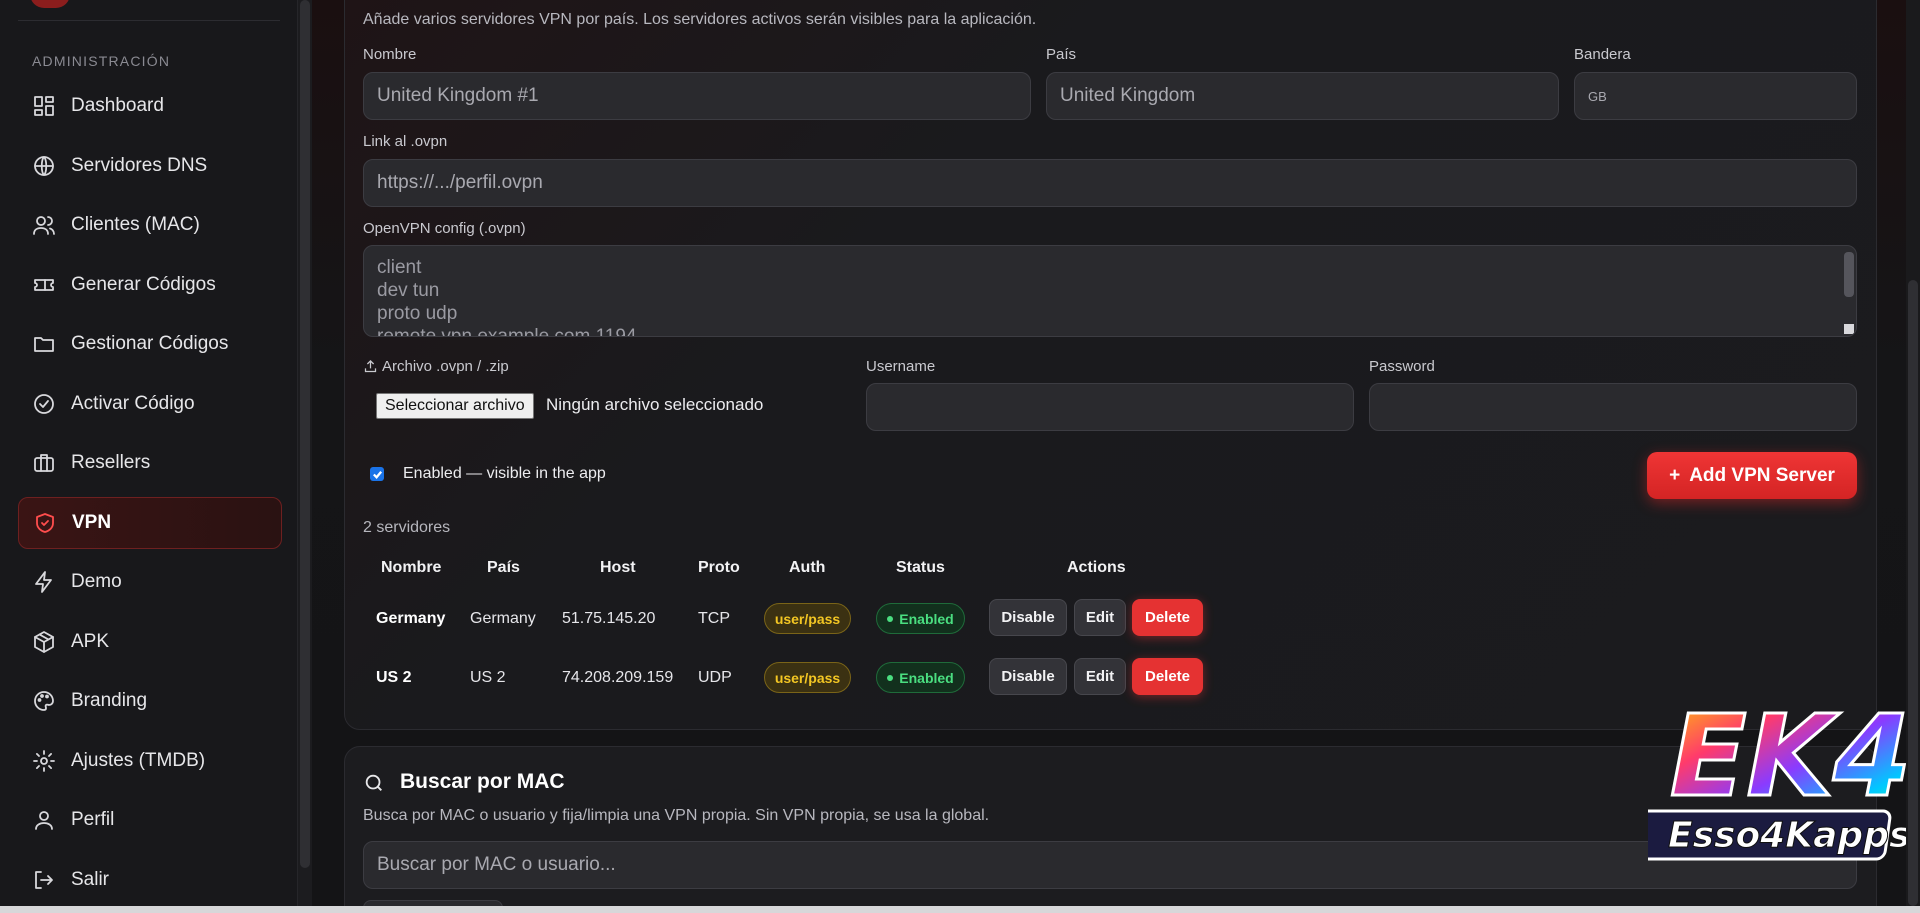 Image resolution: width=1920 pixels, height=913 pixels. I want to click on config-line: remote vpn.example.com 1194, so click(507, 331).